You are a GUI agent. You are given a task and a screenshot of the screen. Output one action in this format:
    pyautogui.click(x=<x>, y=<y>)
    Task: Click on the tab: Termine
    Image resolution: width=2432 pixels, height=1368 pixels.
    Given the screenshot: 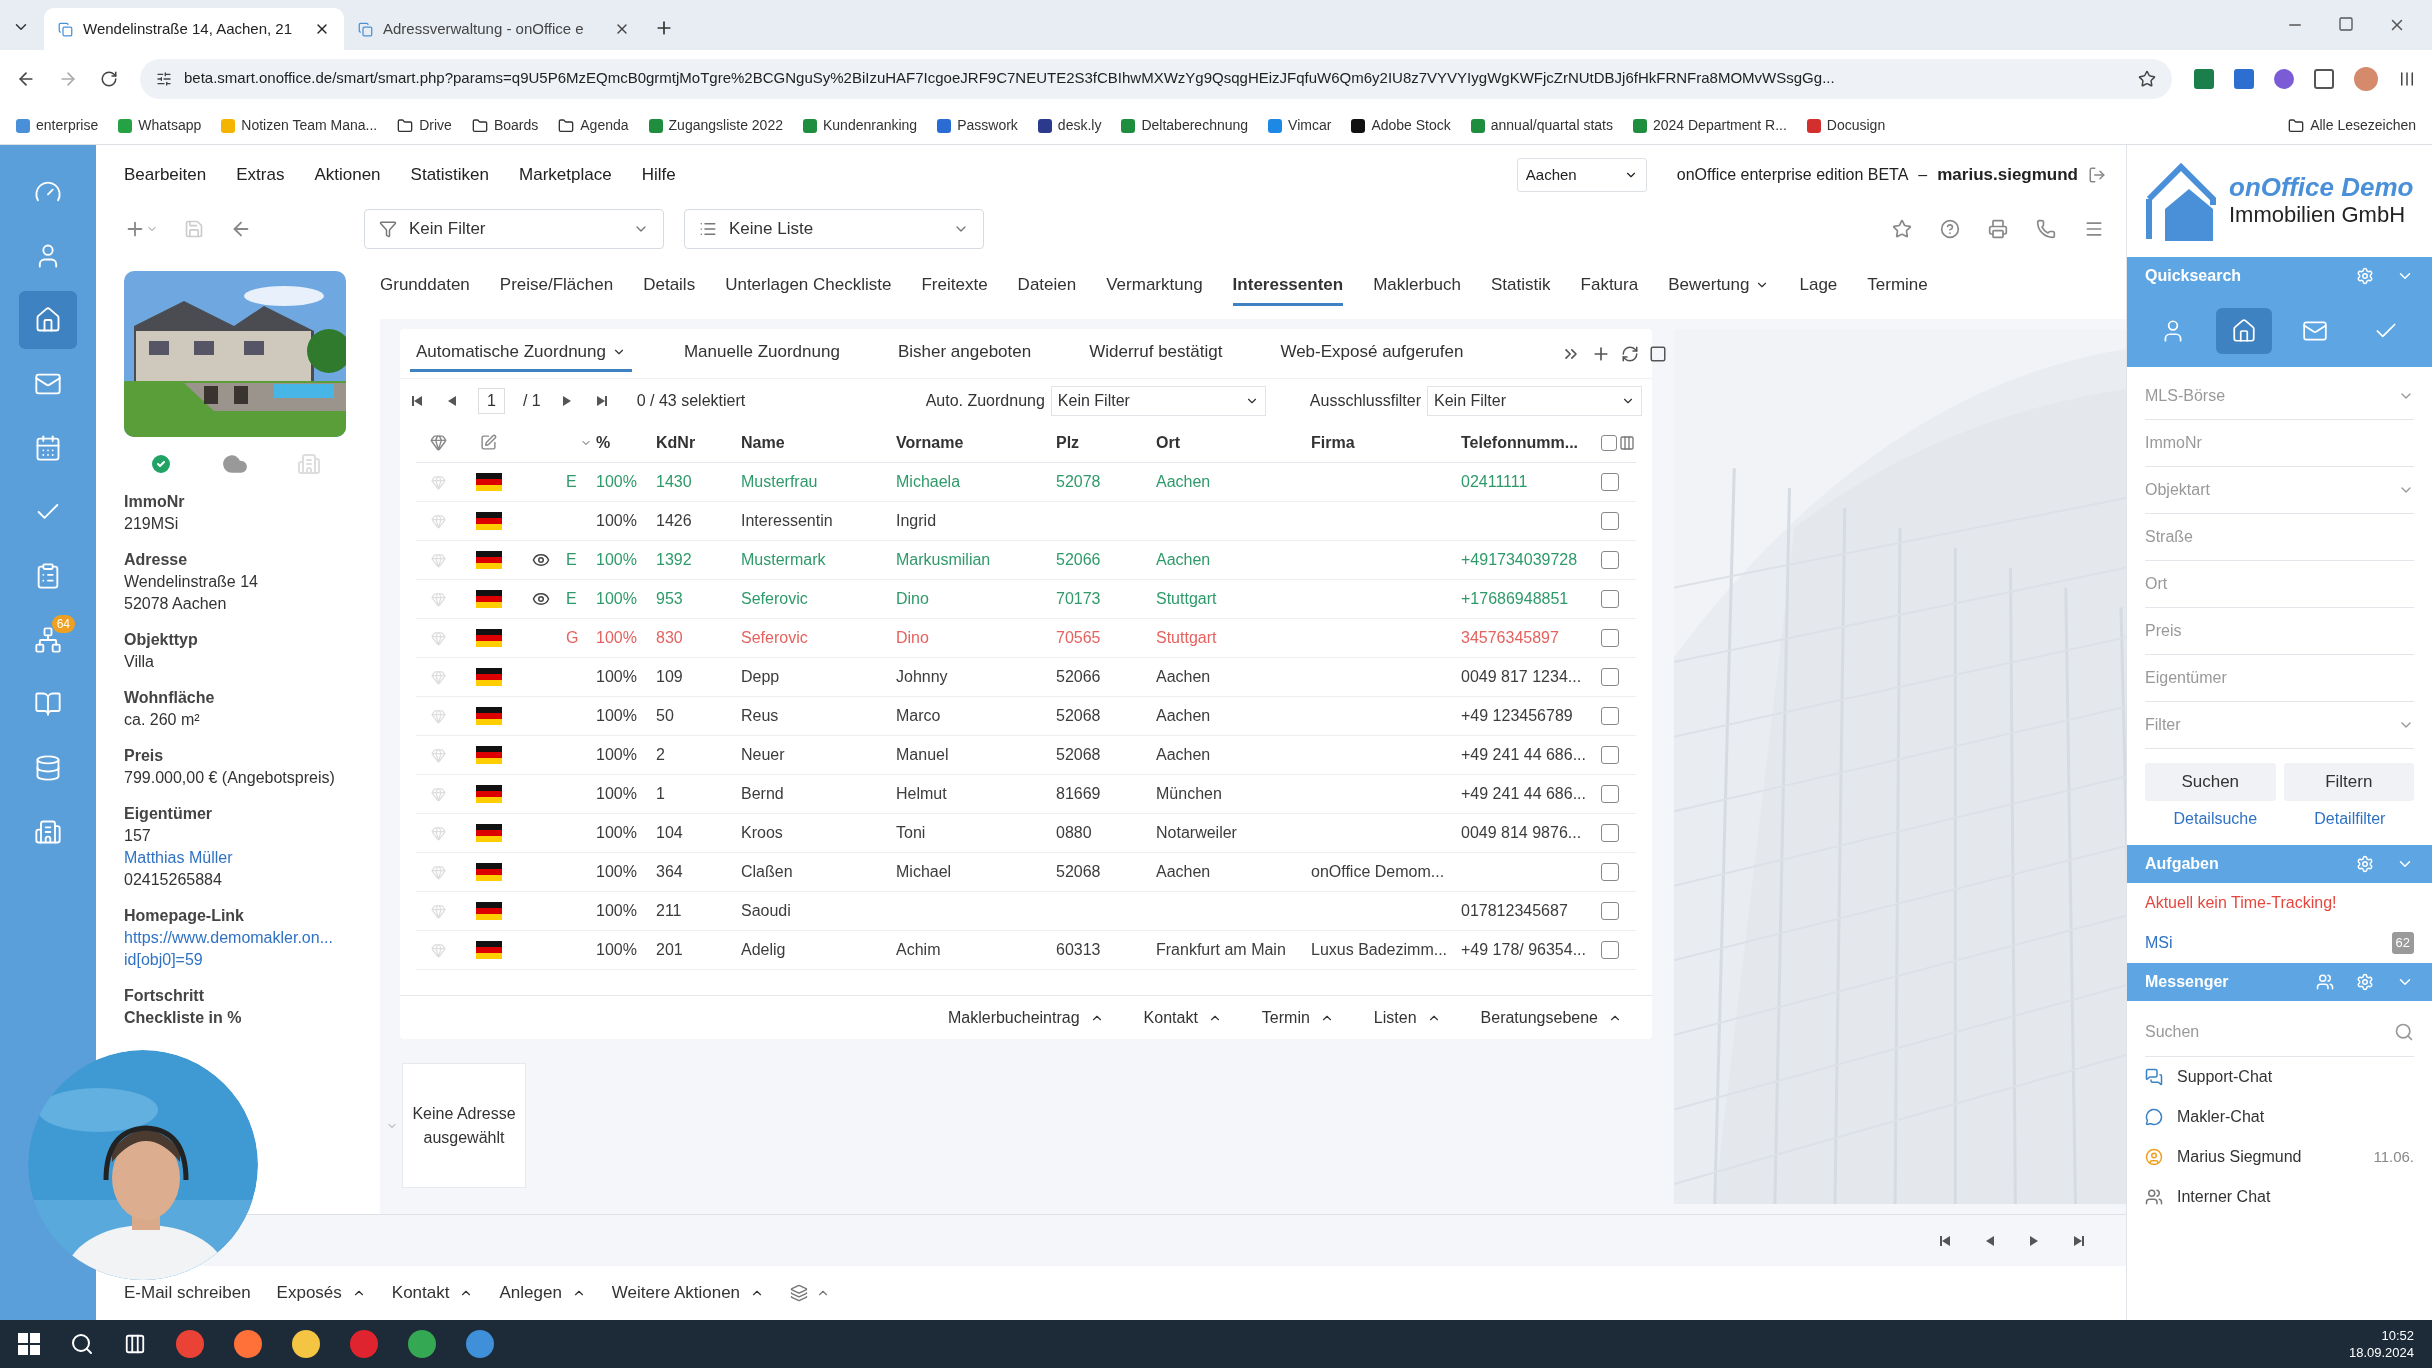 What is the action you would take?
    pyautogui.click(x=1897, y=286)
    